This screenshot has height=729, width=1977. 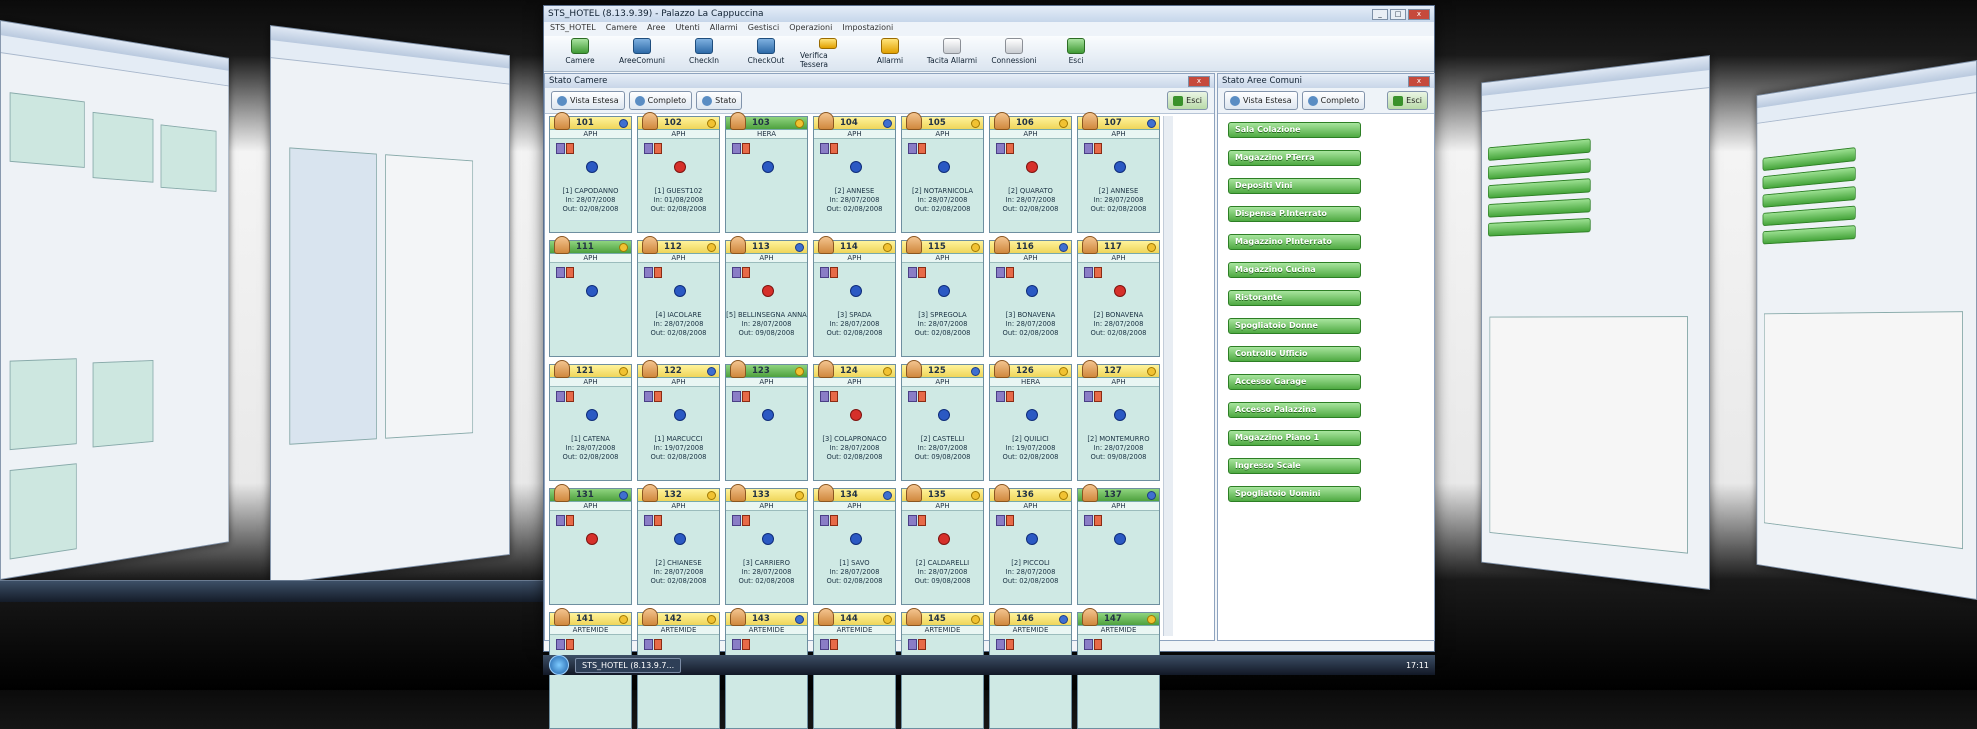 I want to click on menu-item: Operazioni, so click(x=810, y=29).